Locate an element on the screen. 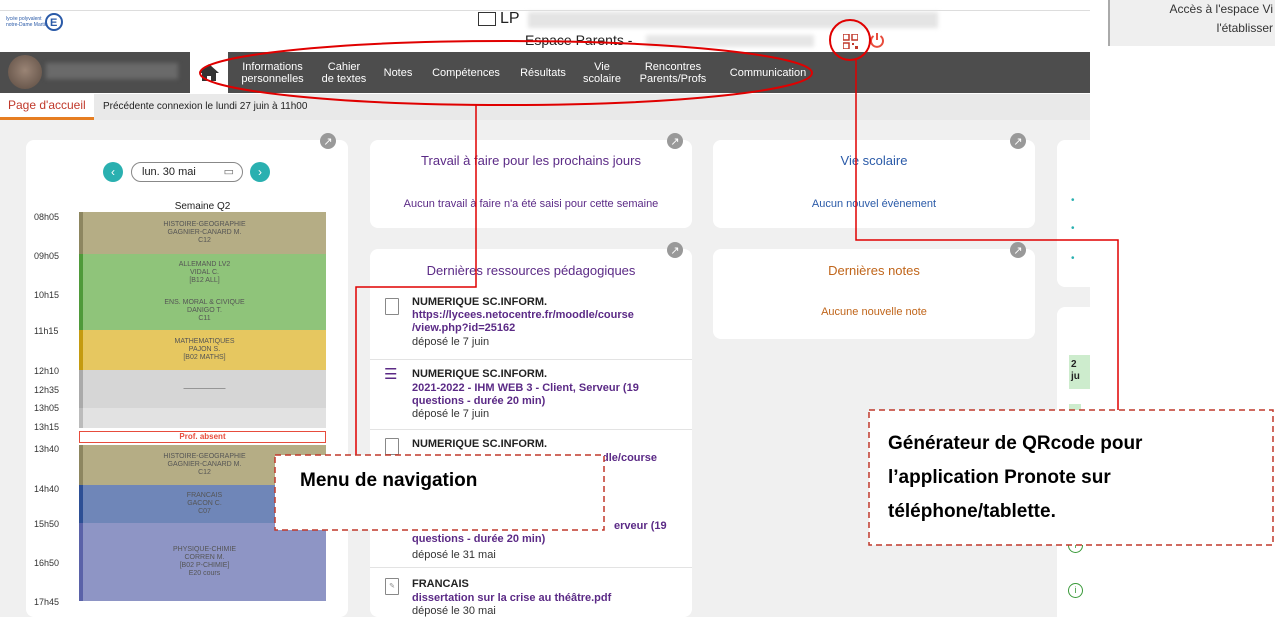 This screenshot has height=617, width=1275. menu-annotation-label: Menu de navigation is located at coordinates (389, 480).